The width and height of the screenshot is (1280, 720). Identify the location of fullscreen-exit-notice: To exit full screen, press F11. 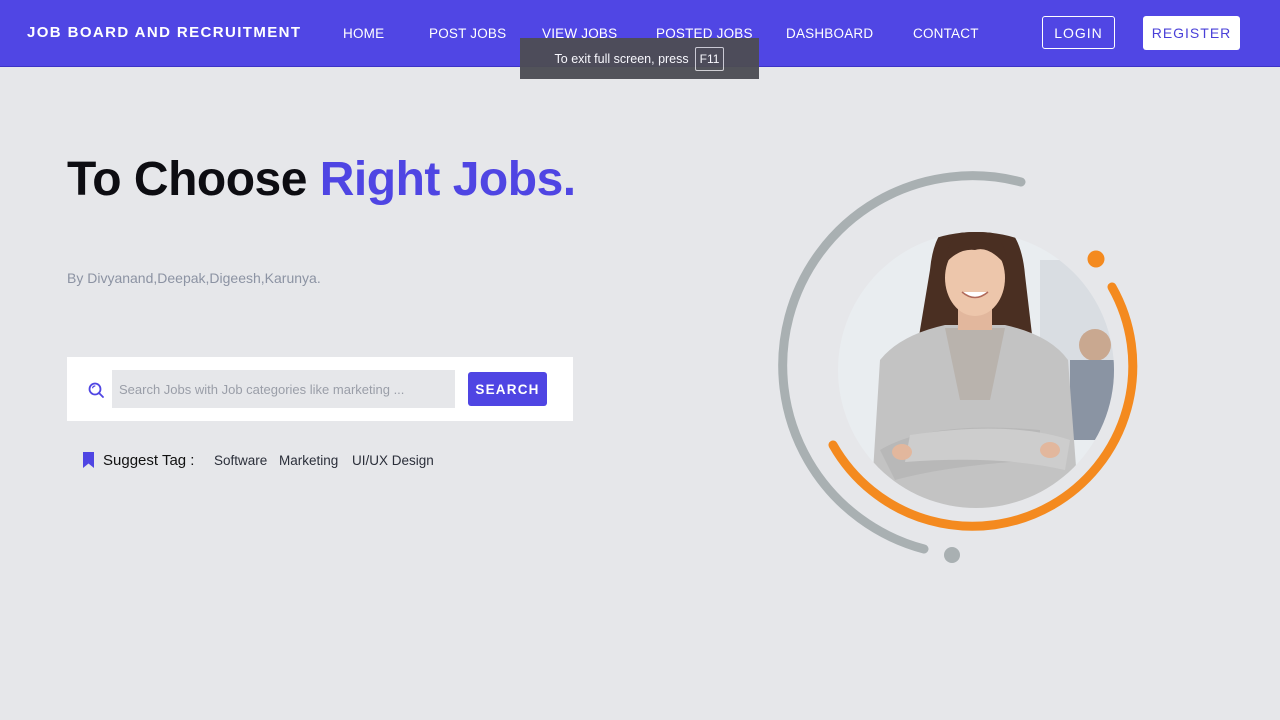
(639, 58).